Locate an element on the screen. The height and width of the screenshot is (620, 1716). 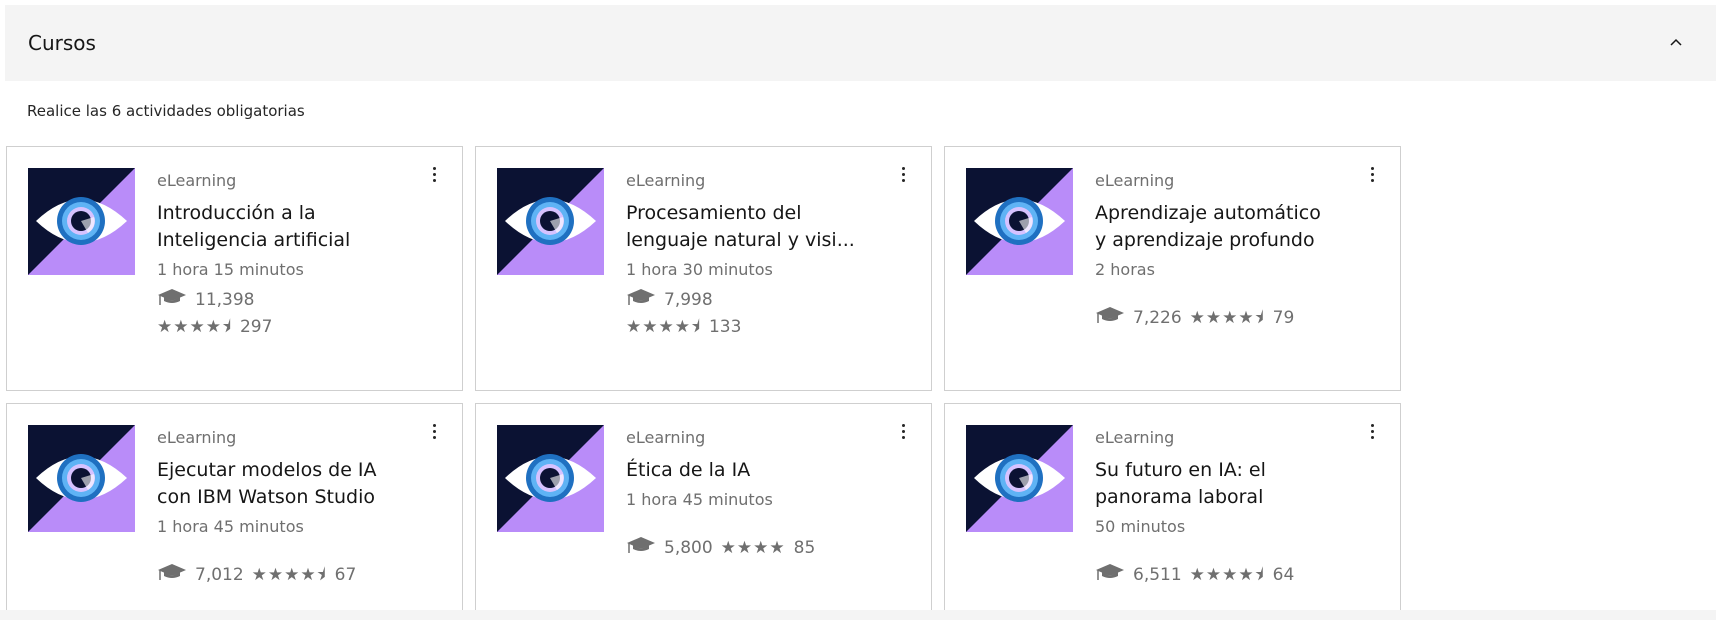
card-title-line-2: panorama laboral is located at coordinates (1179, 497).